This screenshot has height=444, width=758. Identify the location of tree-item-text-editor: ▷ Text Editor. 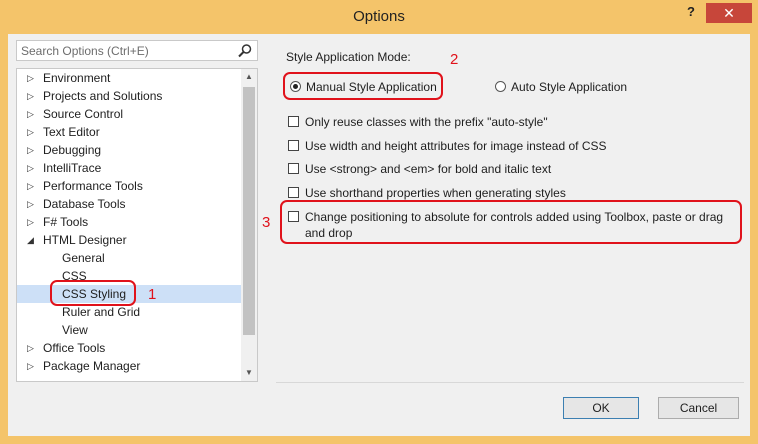
(129, 132).